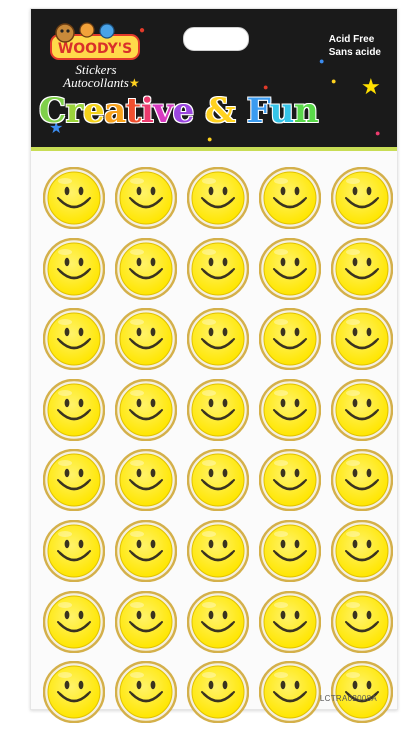  Describe the element at coordinates (95, 49) in the screenshot. I see `brand-name: WOODY'S` at that location.